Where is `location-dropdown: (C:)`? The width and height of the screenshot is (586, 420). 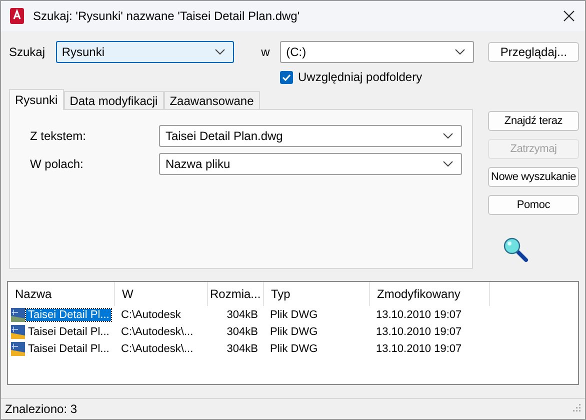 location-dropdown: (C:) is located at coordinates (377, 52).